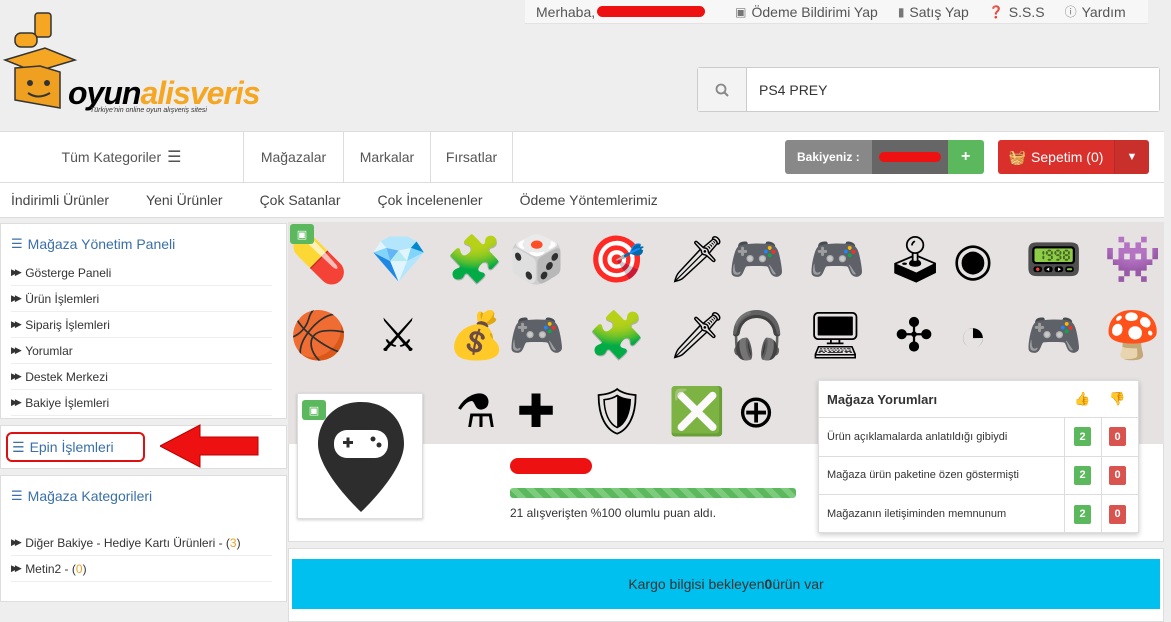 The width and height of the screenshot is (1171, 622). Describe the element at coordinates (398, 335) in the screenshot. I see `sword-icon: ⚔` at that location.